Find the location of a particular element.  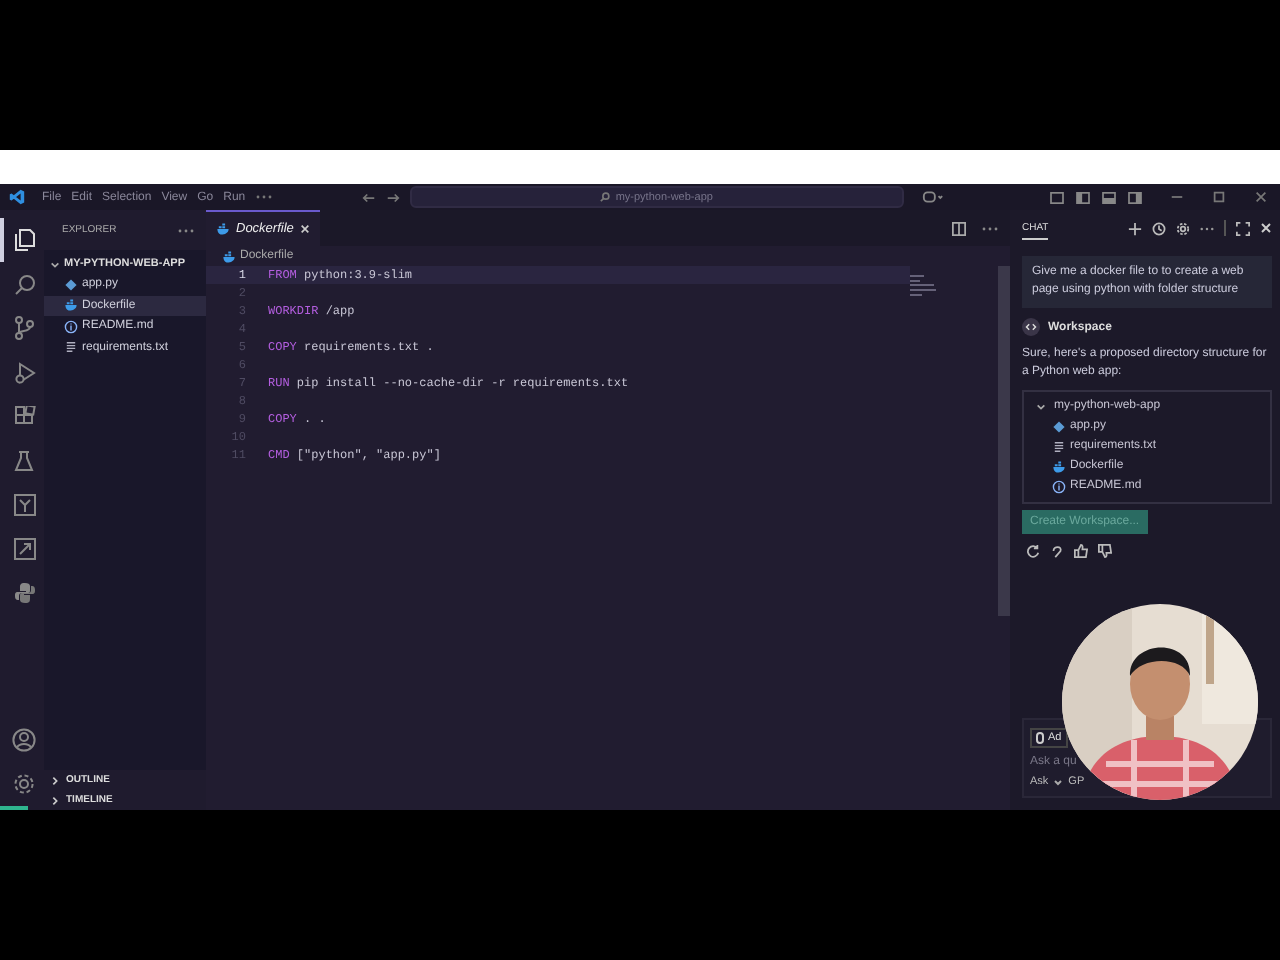

forward-arrow-icon is located at coordinates (392, 197).